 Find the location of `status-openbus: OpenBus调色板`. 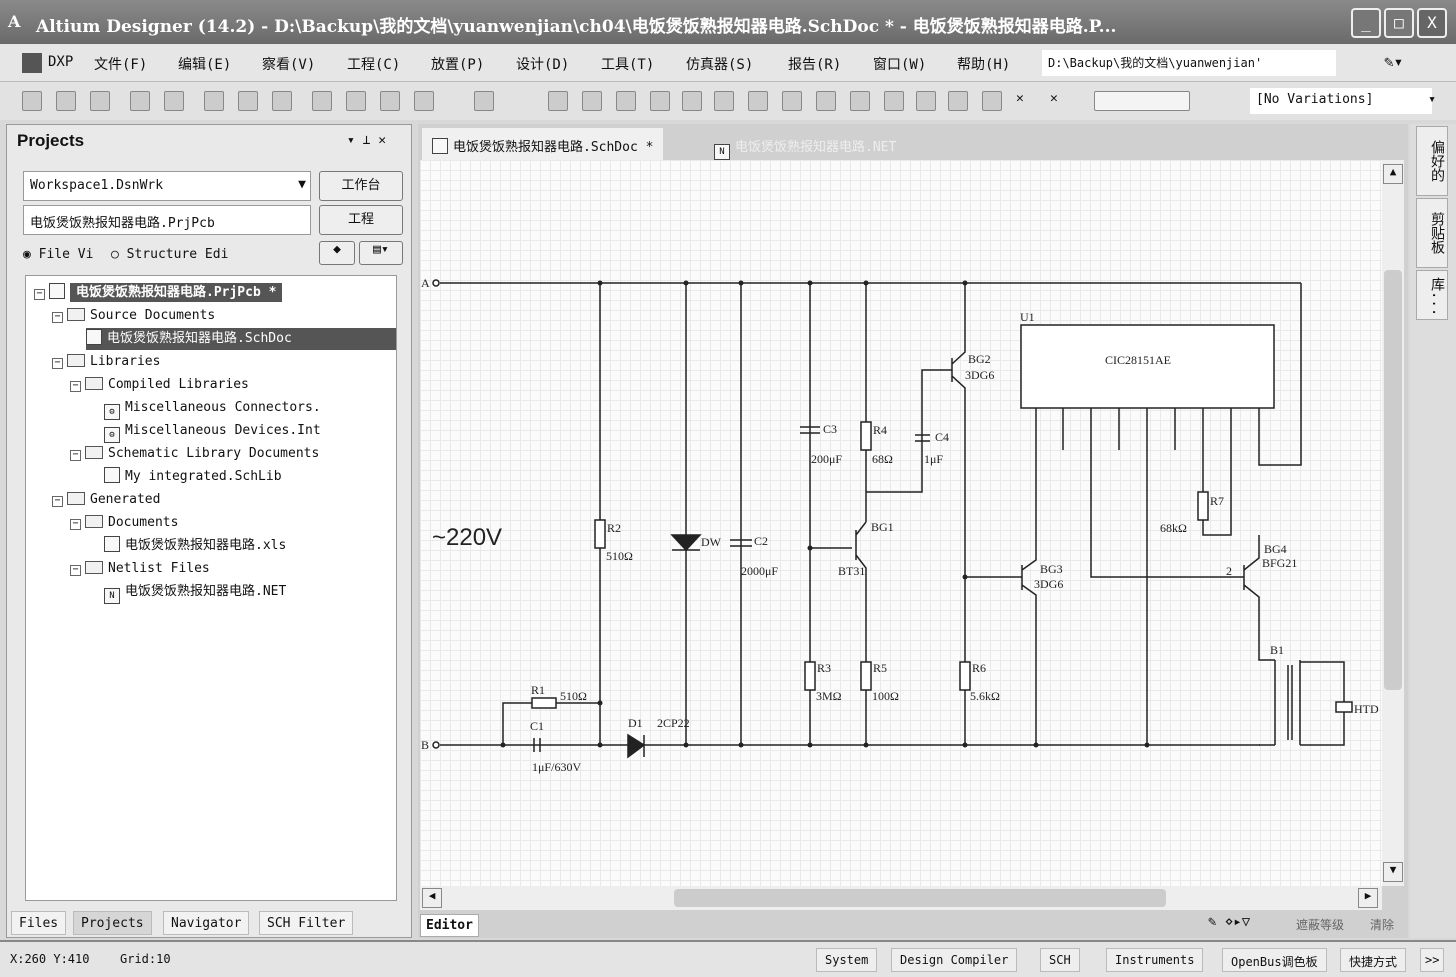

status-openbus: OpenBus调色板 is located at coordinates (1274, 960).